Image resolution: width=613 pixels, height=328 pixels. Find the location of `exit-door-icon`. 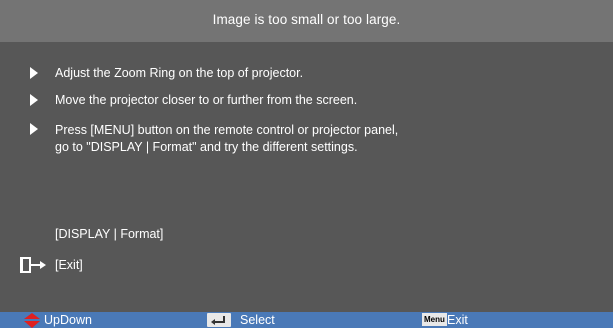

exit-door-icon is located at coordinates (33, 265).